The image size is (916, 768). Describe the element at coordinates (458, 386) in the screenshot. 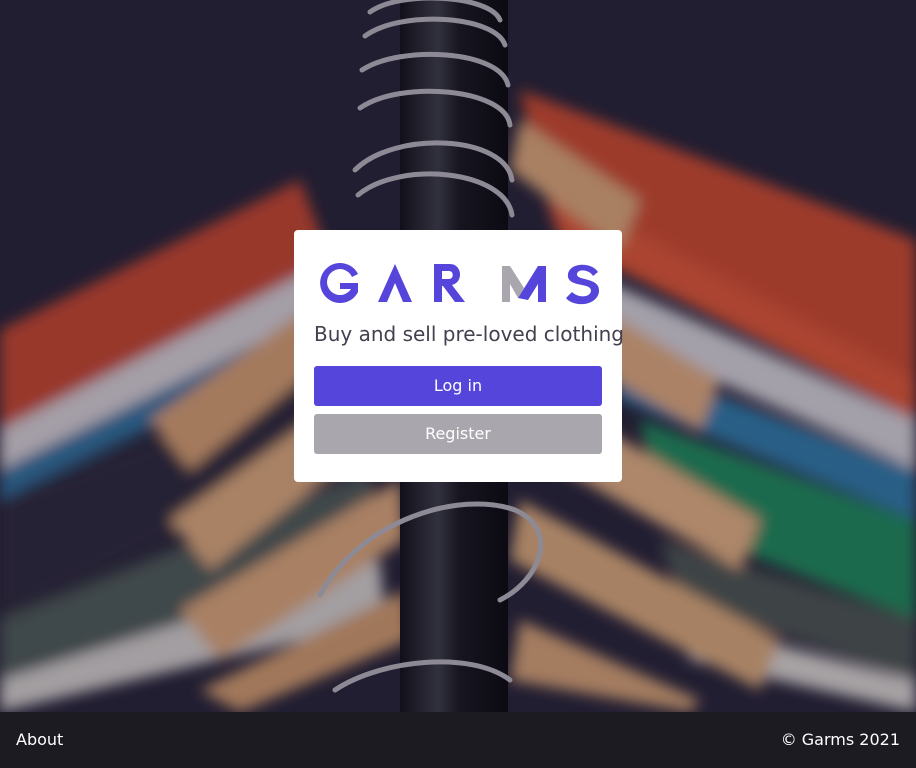

I see `login-button: Log in` at that location.